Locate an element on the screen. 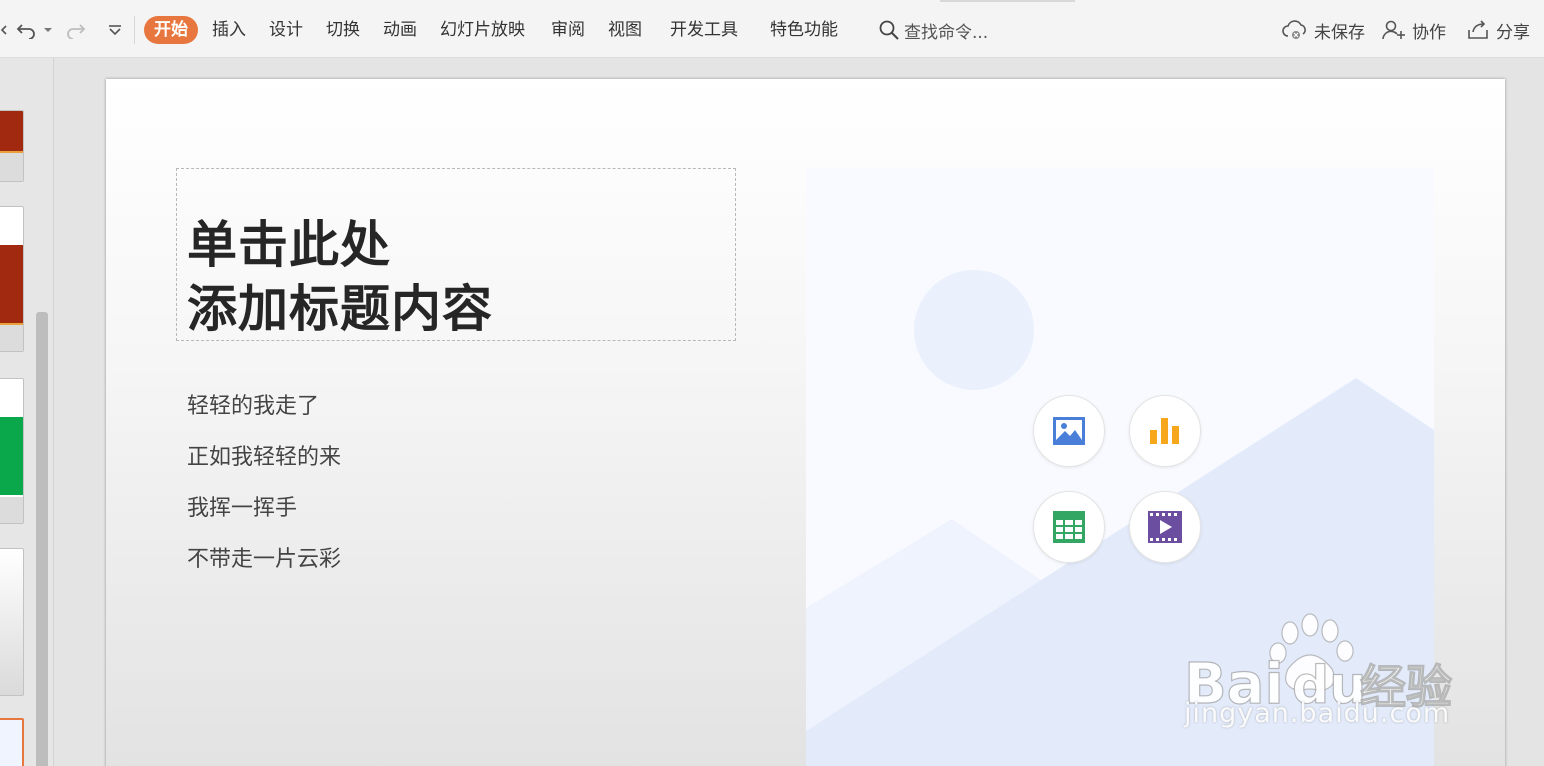 This screenshot has width=1544, height=766. tab-animations: 动画 is located at coordinates (400, 30).